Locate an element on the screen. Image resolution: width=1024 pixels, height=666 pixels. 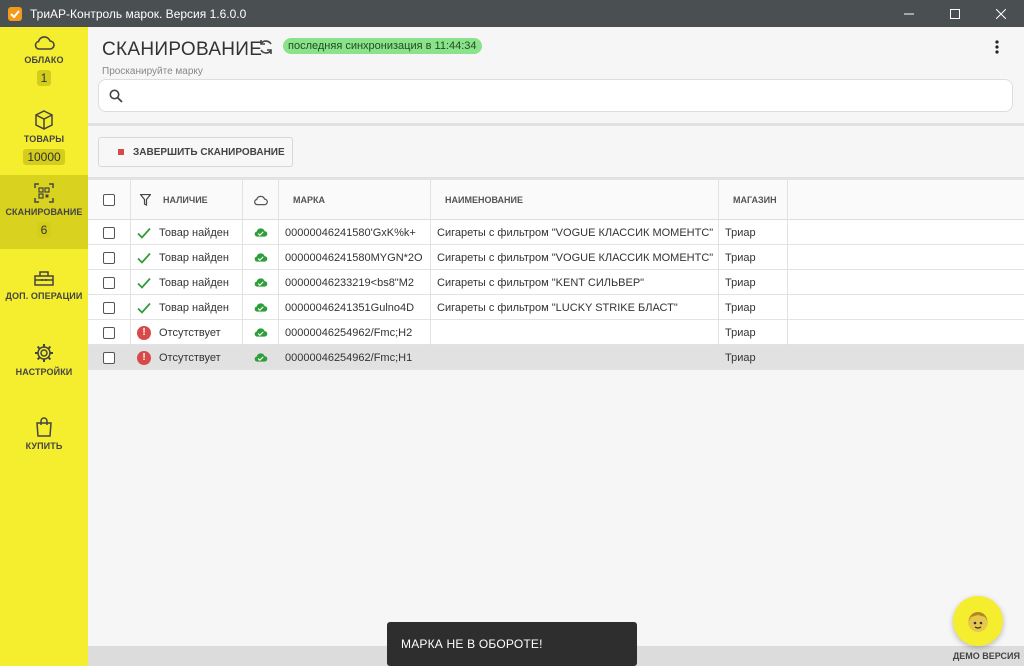
select-all-checkbox is located at coordinates (109, 200).